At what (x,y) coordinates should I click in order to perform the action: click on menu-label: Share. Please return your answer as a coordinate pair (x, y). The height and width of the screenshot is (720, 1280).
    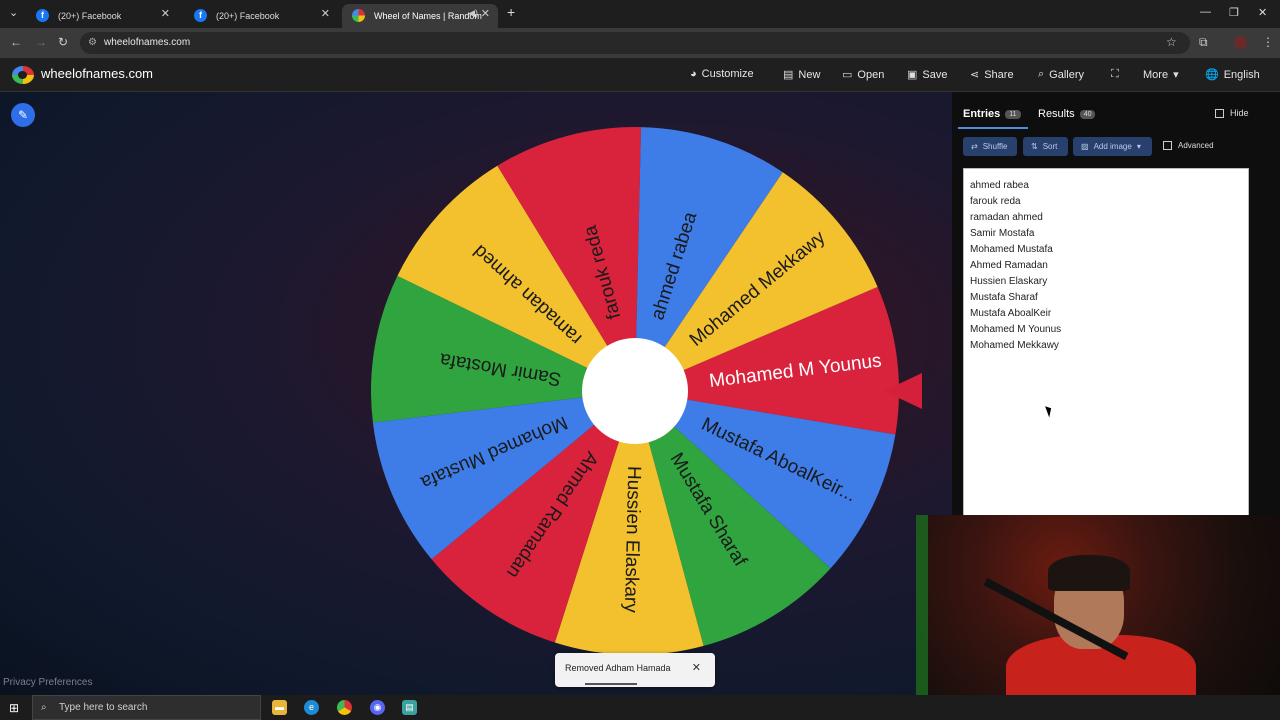
    Looking at the image, I should click on (999, 74).